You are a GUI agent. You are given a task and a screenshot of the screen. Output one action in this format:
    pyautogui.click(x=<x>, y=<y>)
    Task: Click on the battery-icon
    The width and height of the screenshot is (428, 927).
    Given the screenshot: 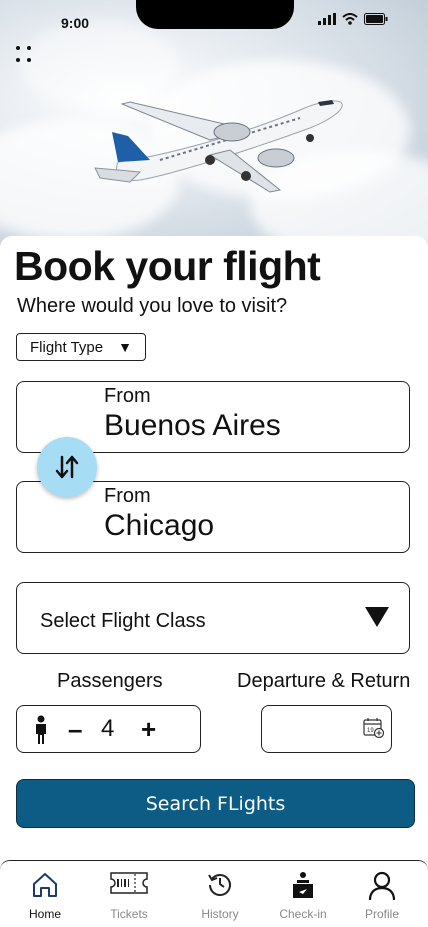 What is the action you would take?
    pyautogui.click(x=376, y=19)
    